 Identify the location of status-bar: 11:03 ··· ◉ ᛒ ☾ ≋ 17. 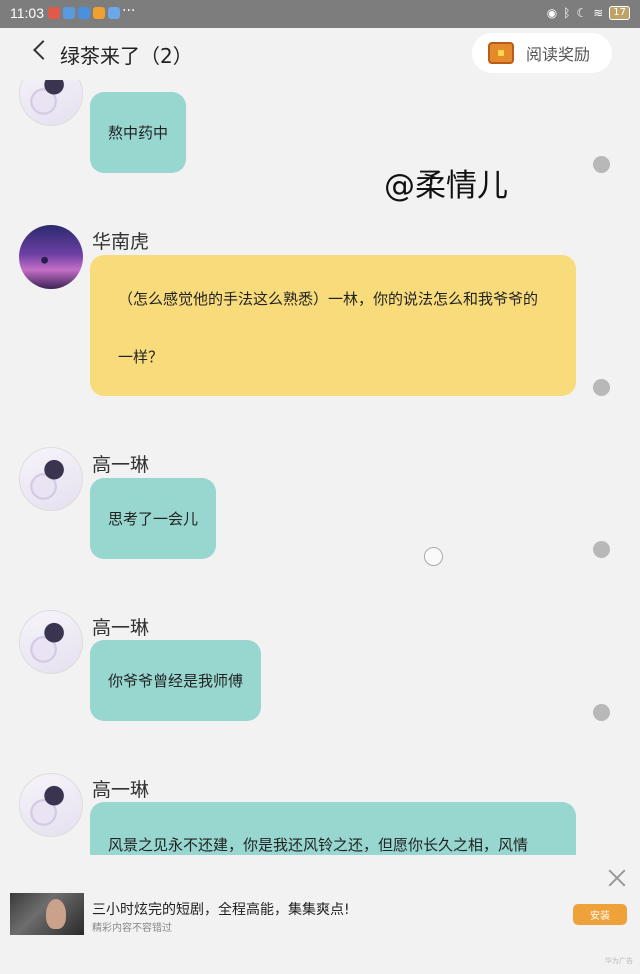
(320, 14).